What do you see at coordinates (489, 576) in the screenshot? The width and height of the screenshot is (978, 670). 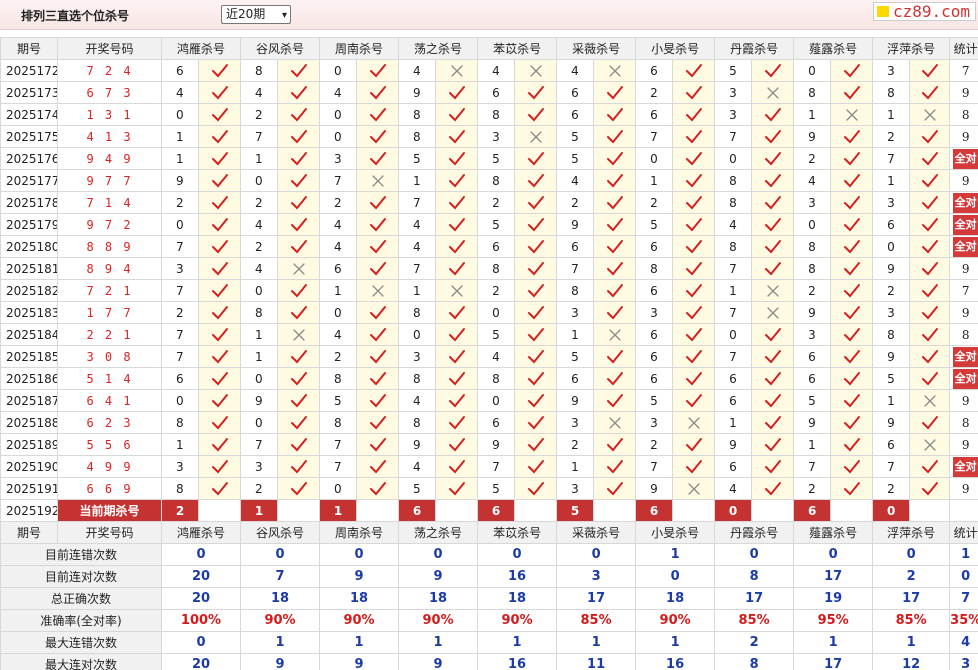 I see `stats-row: 目前连对次数 20 7 9 9 16 3 0 8 17 2 0` at bounding box center [489, 576].